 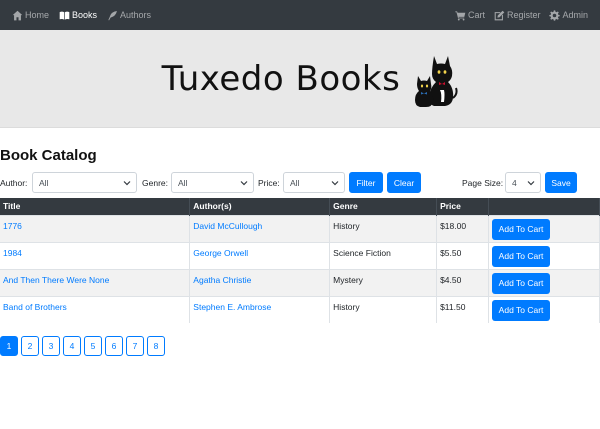 I want to click on page-size-value: 4, so click(x=514, y=183).